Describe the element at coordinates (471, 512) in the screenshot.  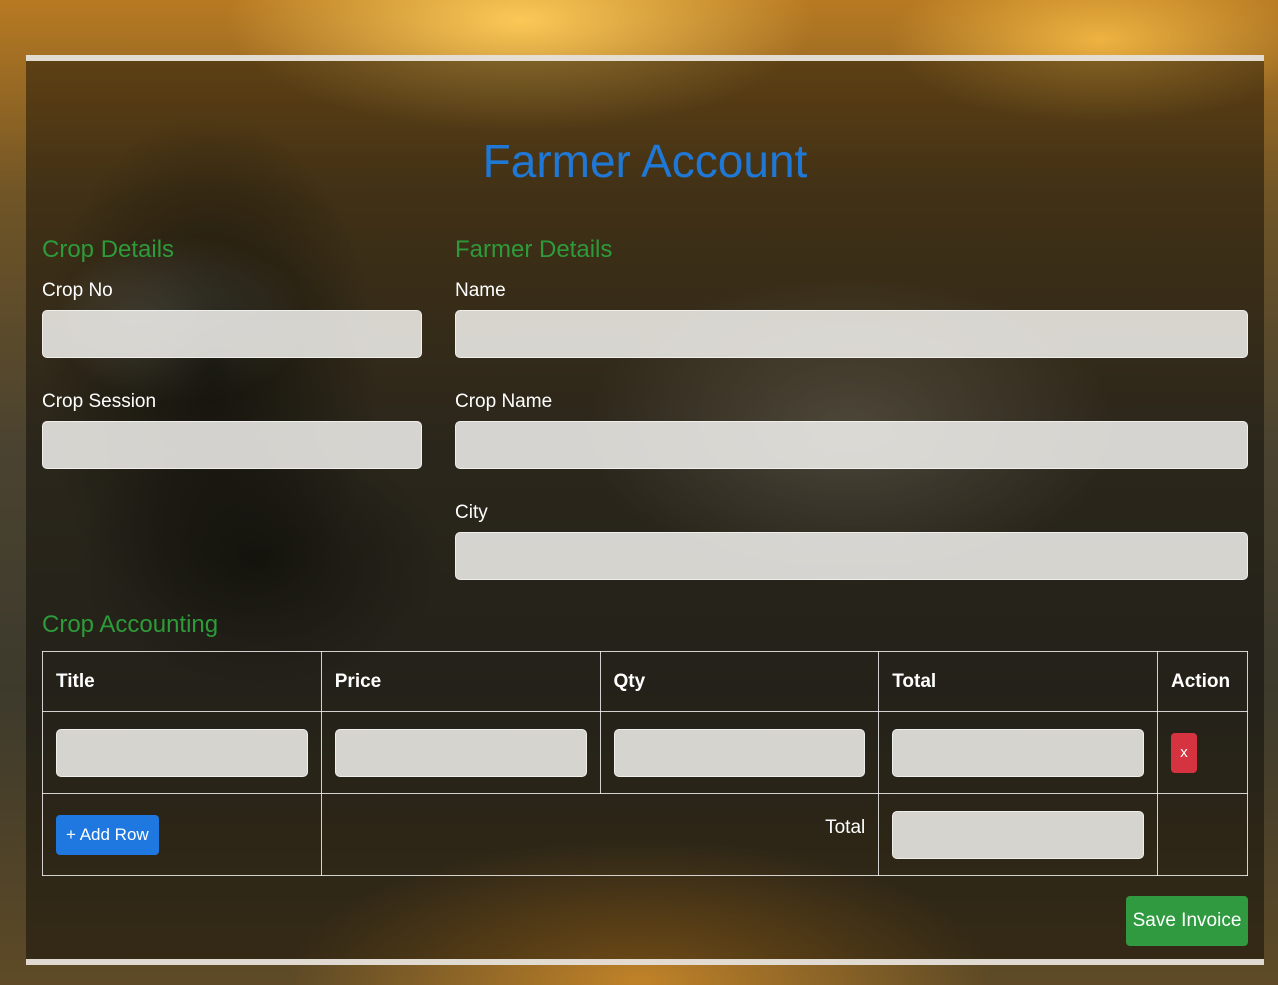
I see `city-label: City` at that location.